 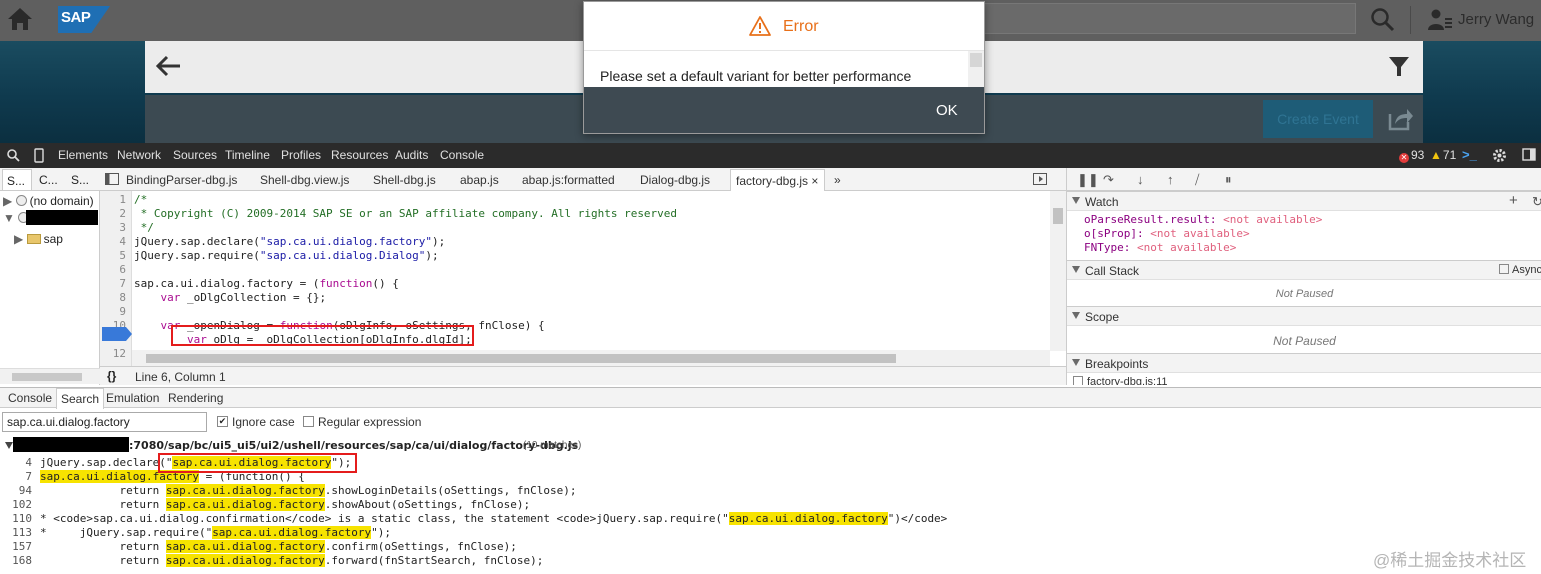 I want to click on console-drawer-icon: >_, so click(x=1469, y=154).